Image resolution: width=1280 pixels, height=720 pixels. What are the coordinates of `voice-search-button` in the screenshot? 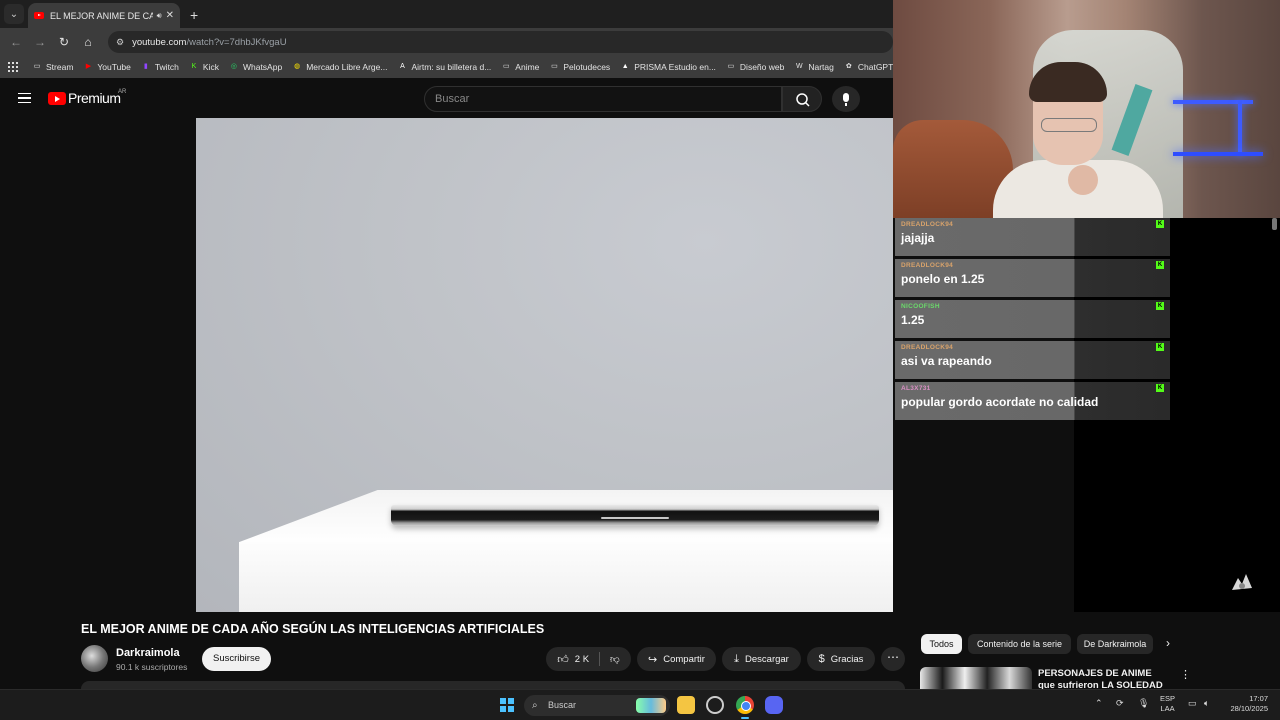 It's located at (846, 99).